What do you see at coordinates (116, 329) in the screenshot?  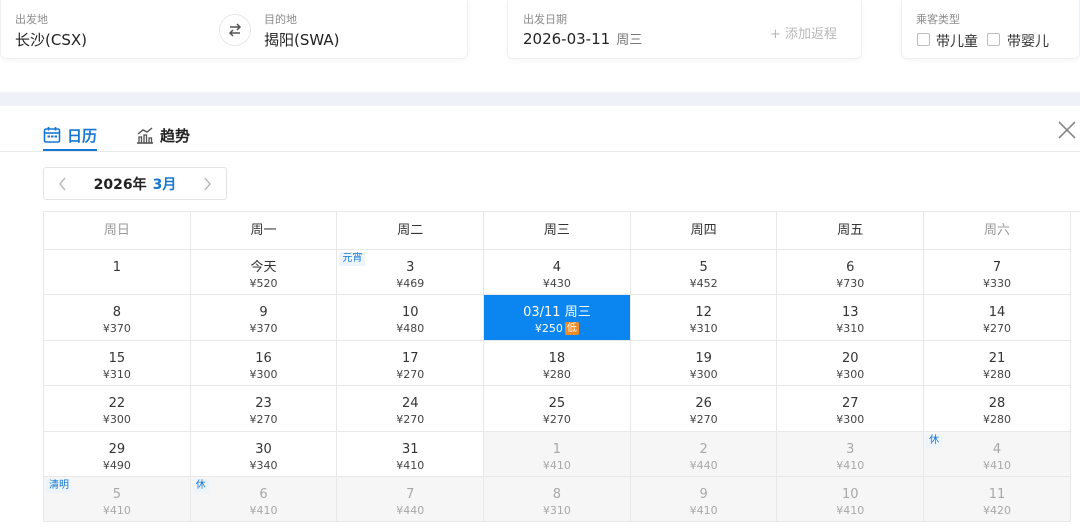 I see `day-price: ¥370` at bounding box center [116, 329].